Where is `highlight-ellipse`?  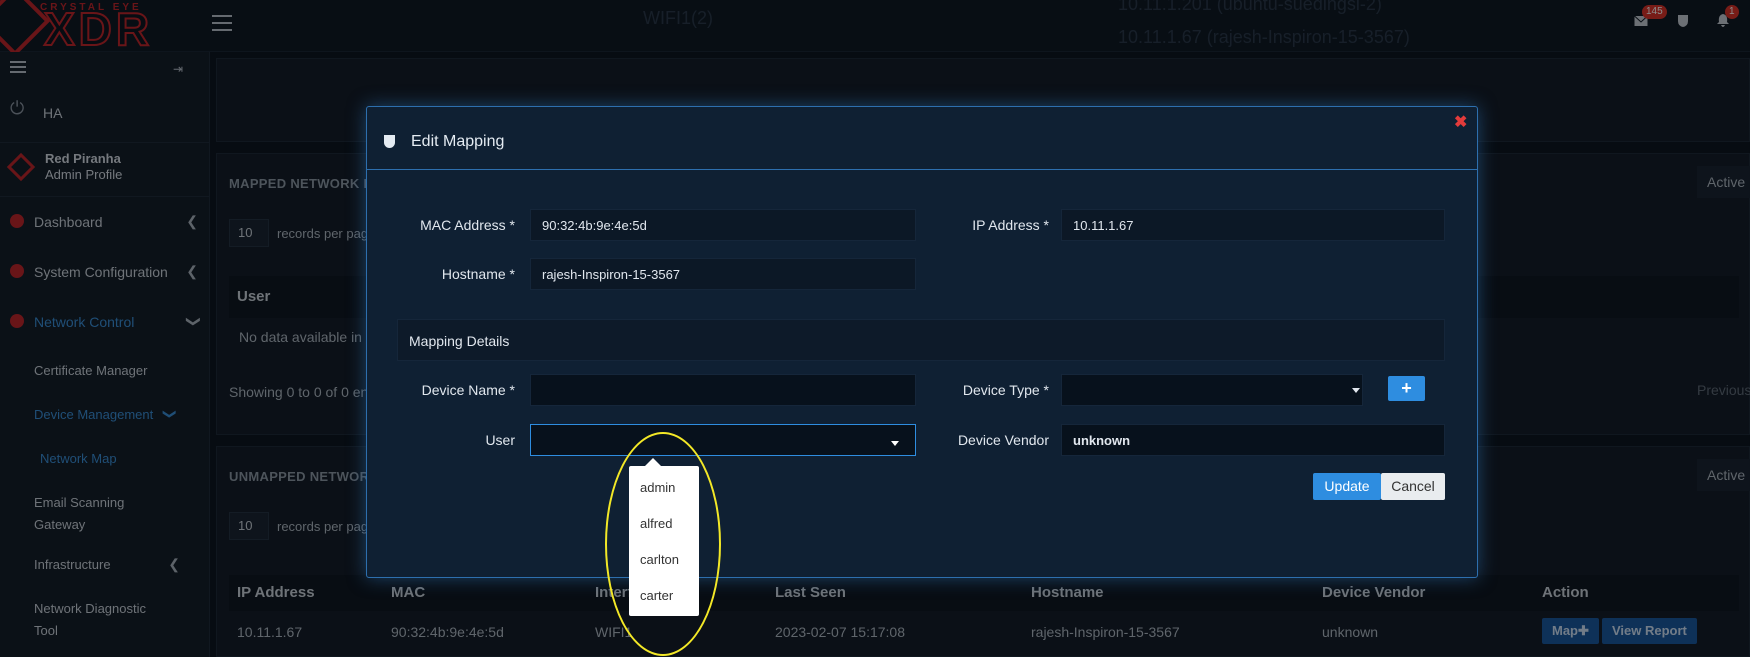
highlight-ellipse is located at coordinates (663, 544).